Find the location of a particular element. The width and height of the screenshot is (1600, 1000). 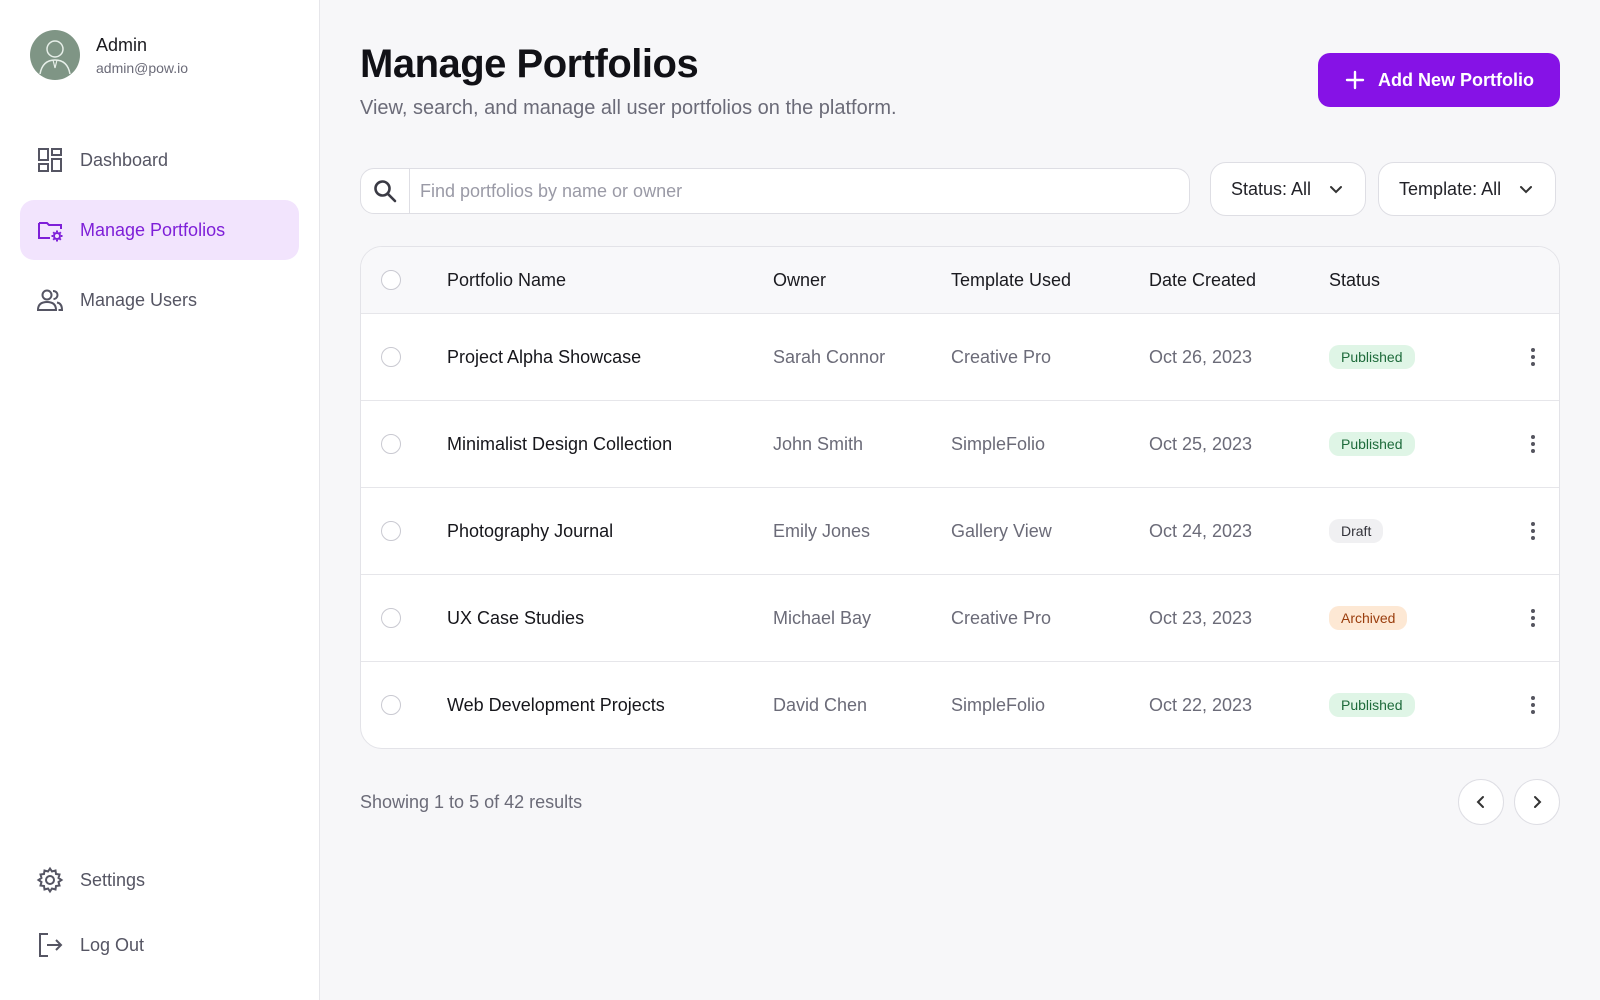

status-filter-label: Status: All is located at coordinates (1271, 188).